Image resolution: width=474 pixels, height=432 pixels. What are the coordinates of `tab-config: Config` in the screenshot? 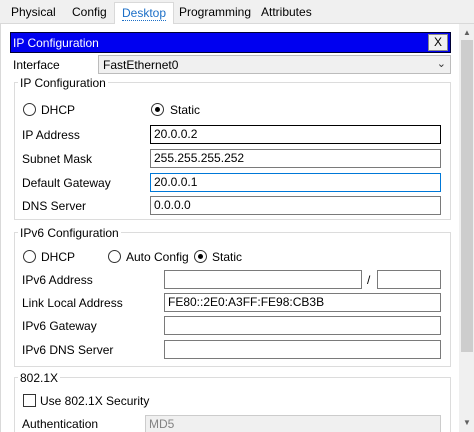 It's located at (89, 13).